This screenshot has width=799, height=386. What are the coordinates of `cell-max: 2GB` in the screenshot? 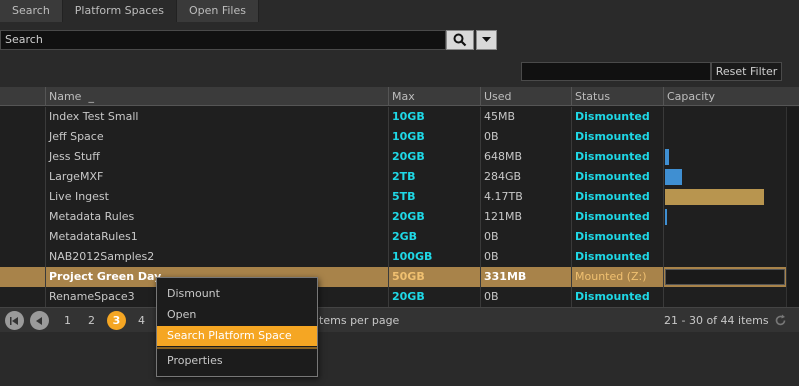 It's located at (434, 237).